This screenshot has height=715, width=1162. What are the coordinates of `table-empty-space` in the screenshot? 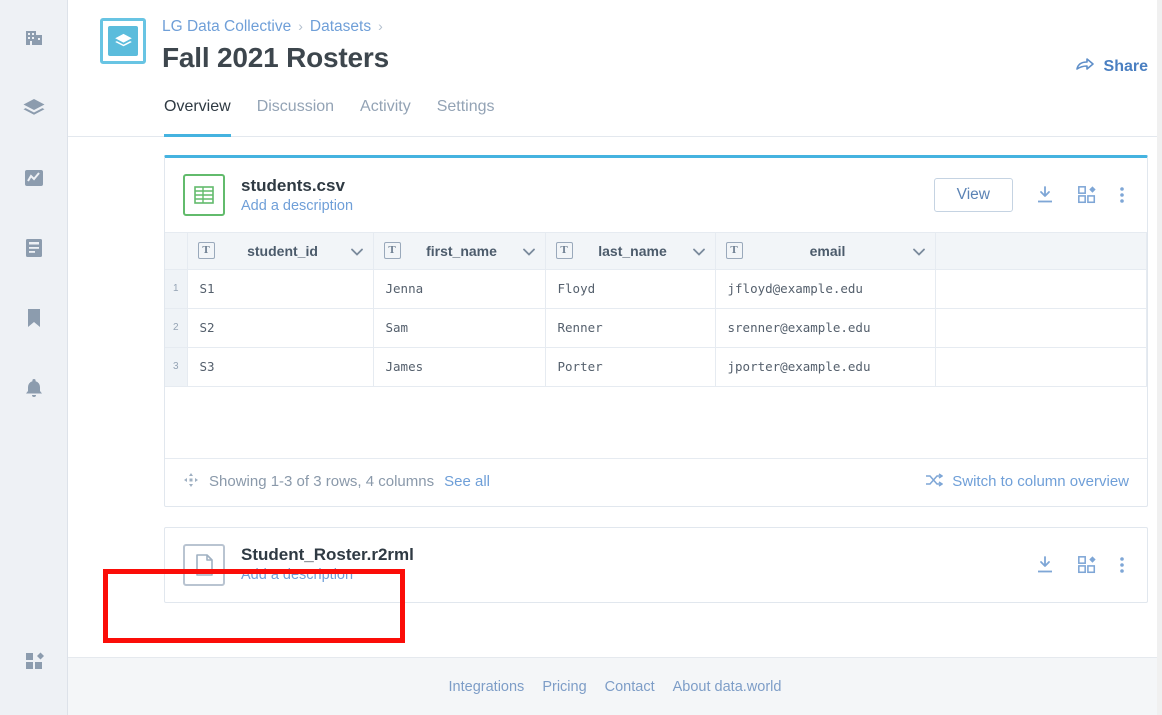 It's located at (656, 422).